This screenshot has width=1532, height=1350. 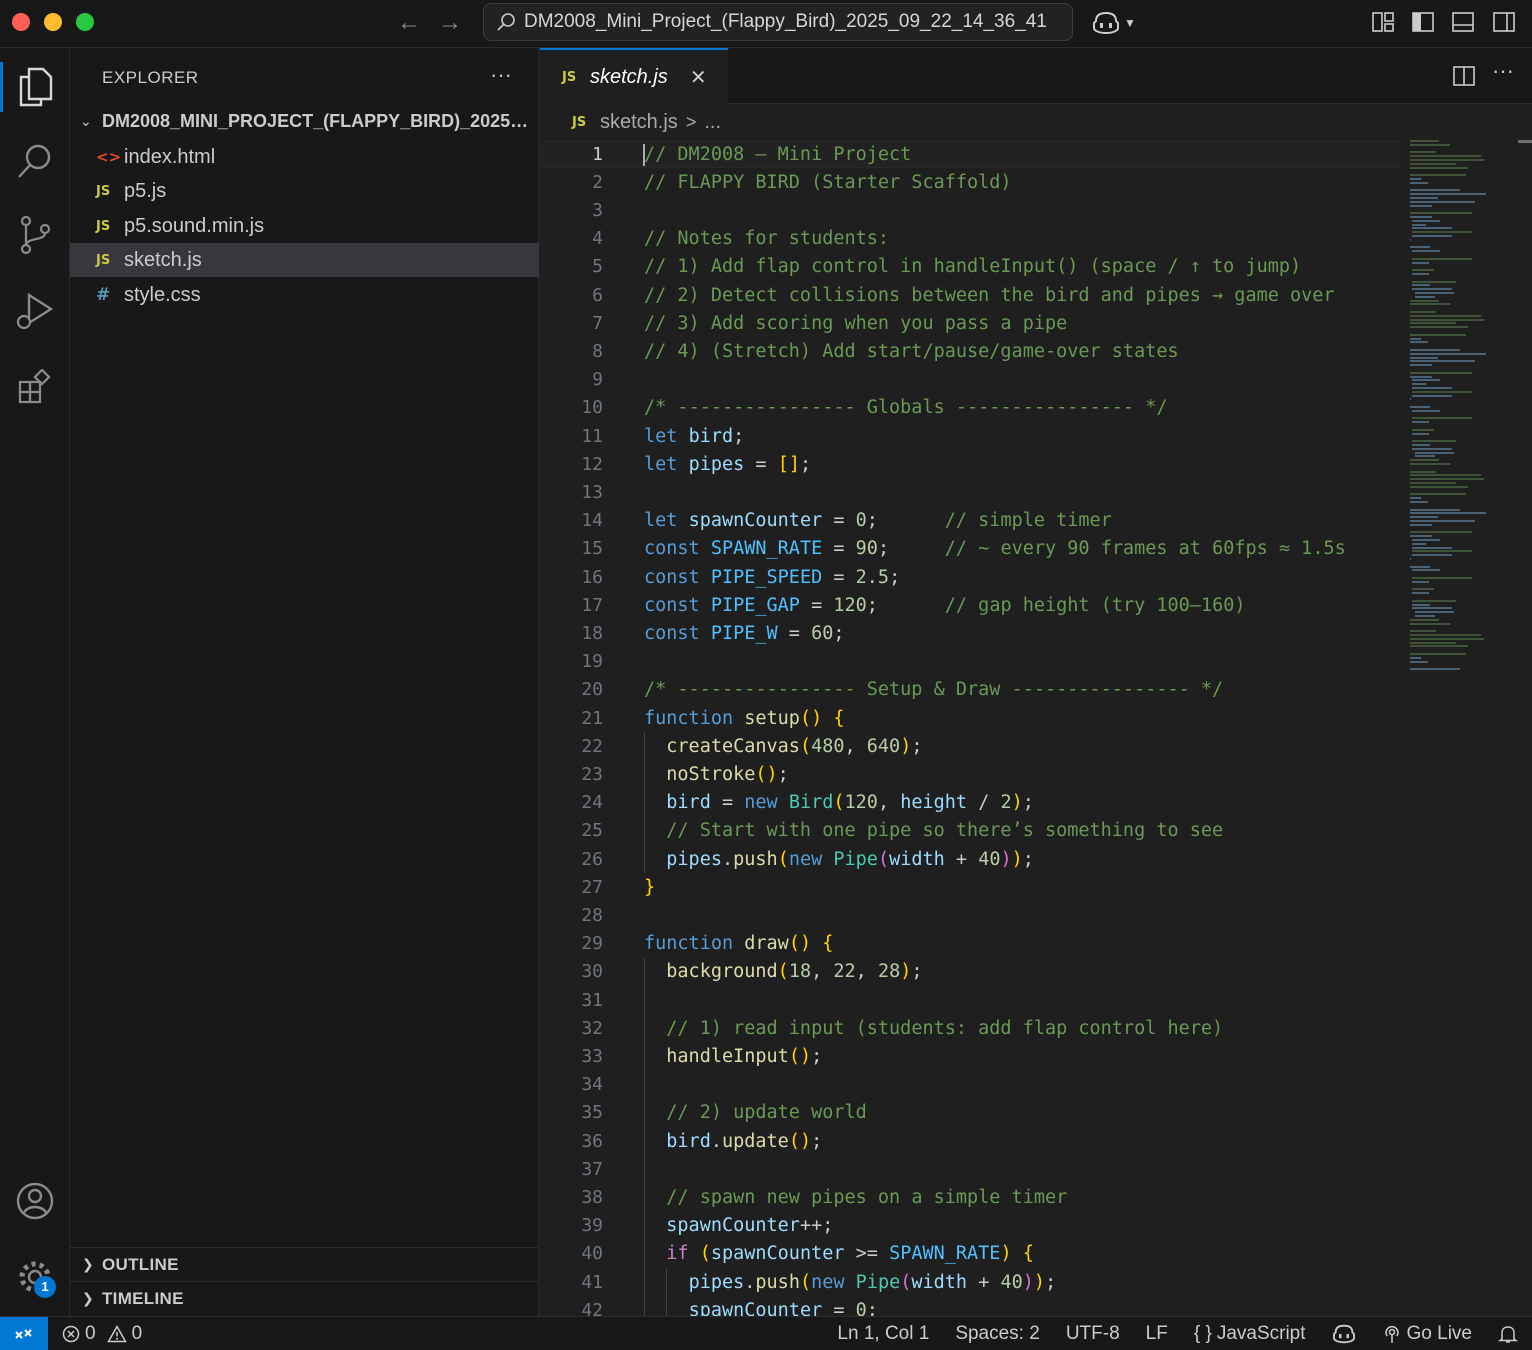 What do you see at coordinates (304, 191) in the screenshot?
I see `file-item-p5-js: JS p5.js` at bounding box center [304, 191].